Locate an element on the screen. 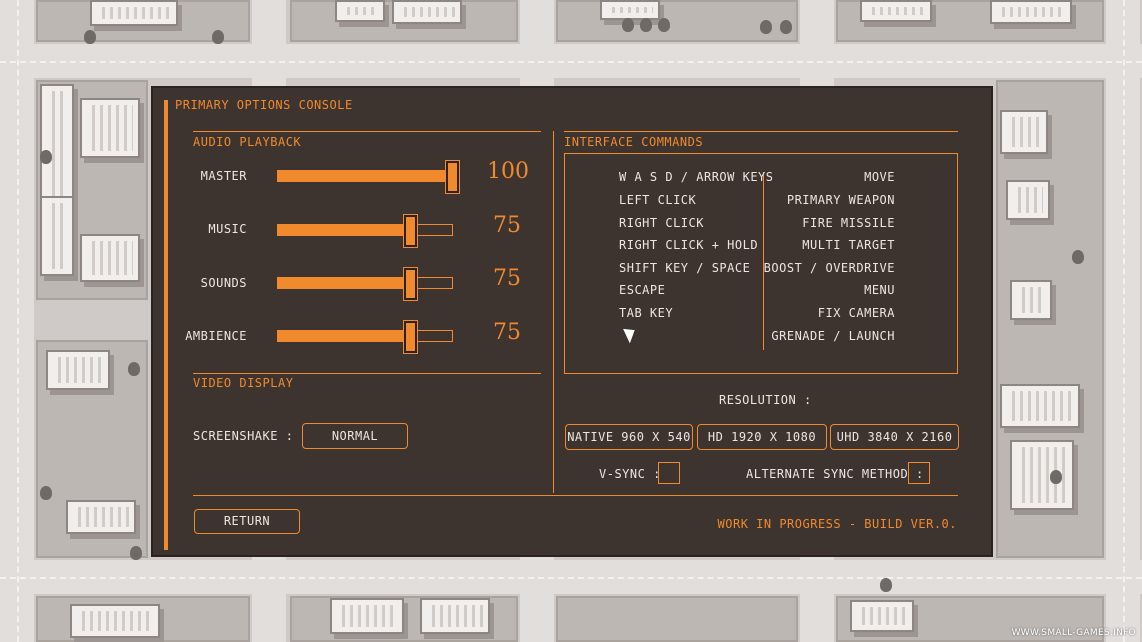 The width and height of the screenshot is (1142, 642). ambience-slider is located at coordinates (365, 337).